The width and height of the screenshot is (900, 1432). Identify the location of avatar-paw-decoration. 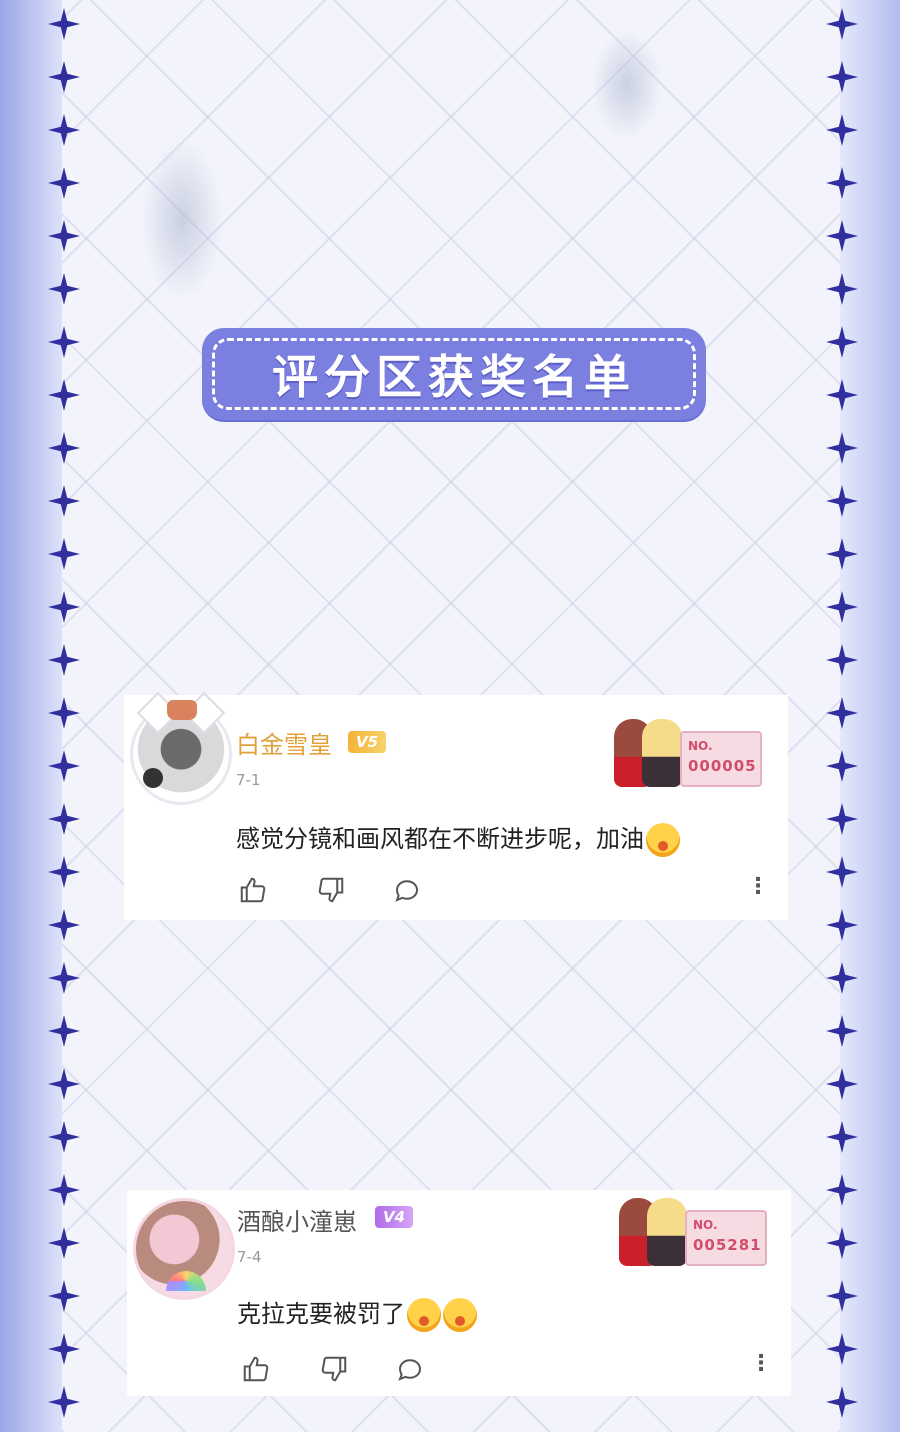
(153, 778).